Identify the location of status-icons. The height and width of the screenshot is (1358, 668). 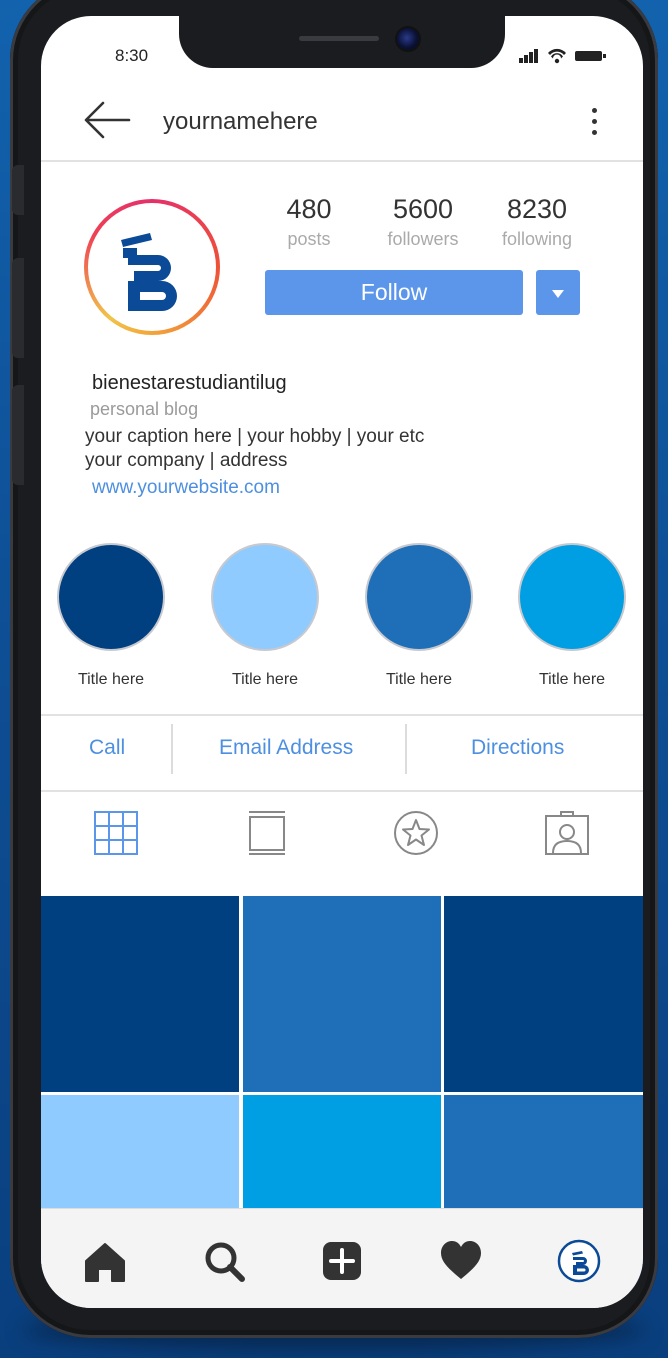
(562, 56).